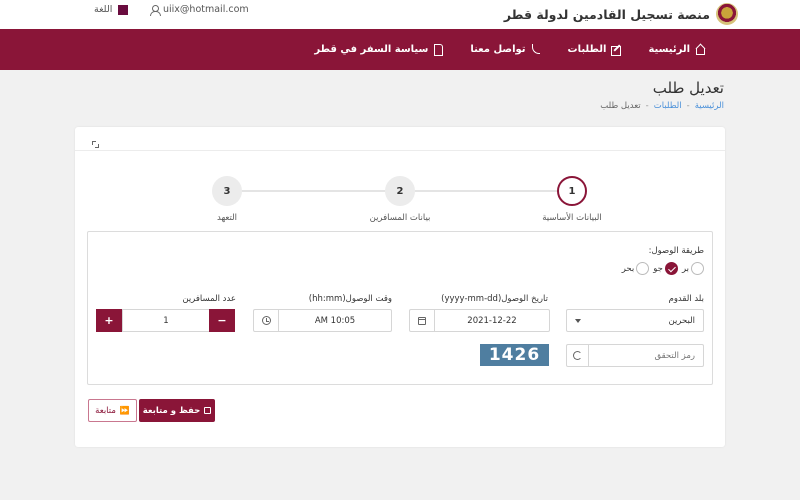 The width and height of the screenshot is (800, 500). I want to click on nav-item-label: سياسة السفر في قطر, so click(371, 49).